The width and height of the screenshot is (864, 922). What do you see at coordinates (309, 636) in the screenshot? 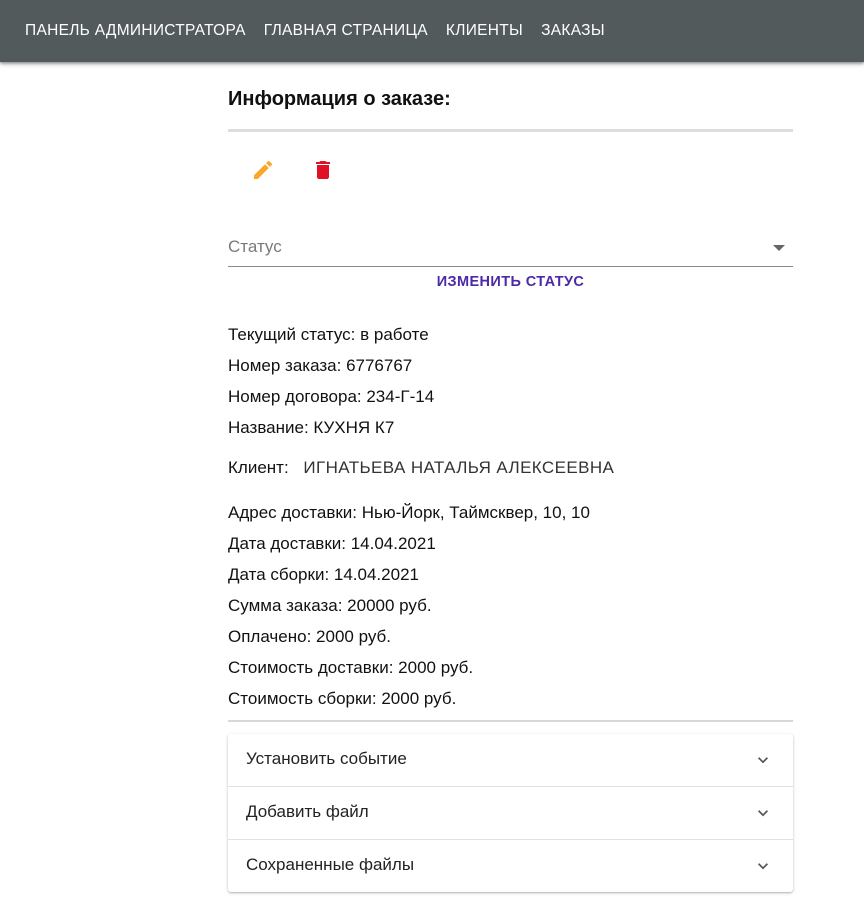
I see `paid-amount: Оплачено: 2000 руб.` at bounding box center [309, 636].